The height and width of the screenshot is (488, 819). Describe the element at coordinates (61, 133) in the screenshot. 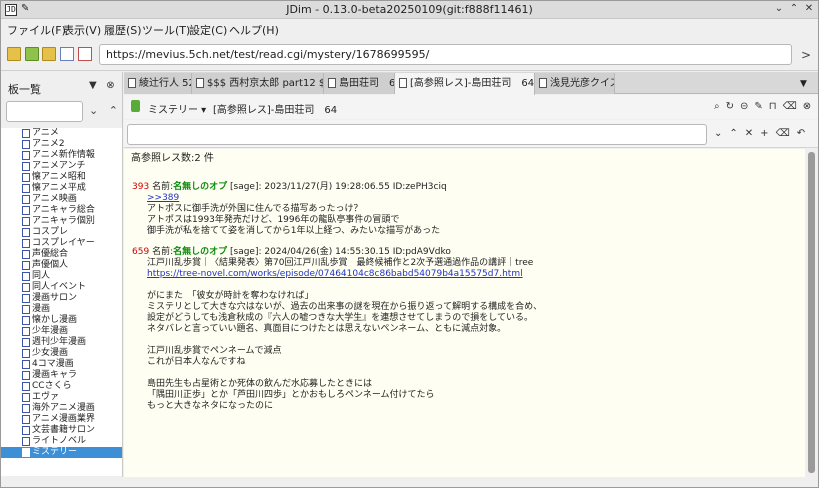

I see `board-item: アニメ` at that location.